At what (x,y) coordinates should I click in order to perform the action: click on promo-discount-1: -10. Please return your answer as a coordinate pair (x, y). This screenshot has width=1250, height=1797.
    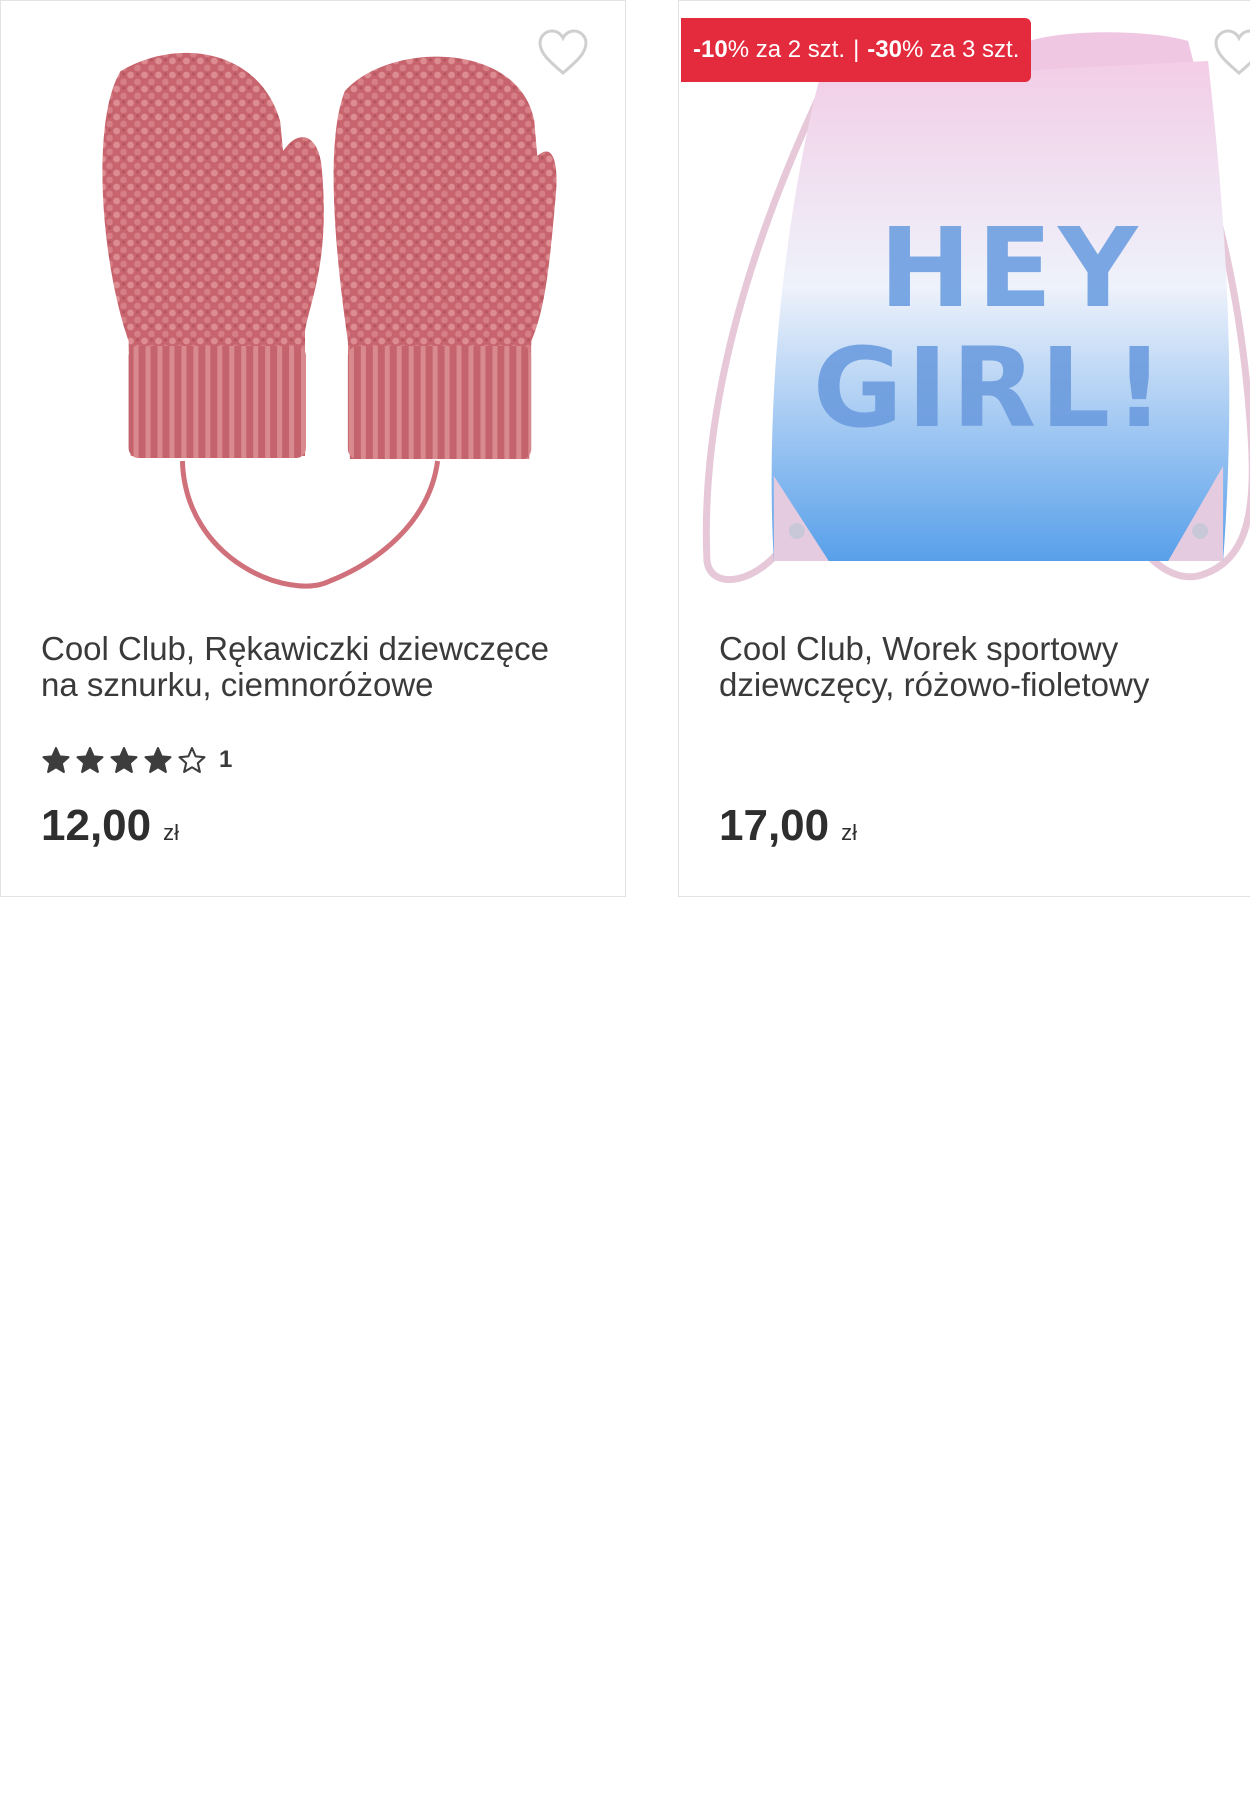
    Looking at the image, I should click on (710, 49).